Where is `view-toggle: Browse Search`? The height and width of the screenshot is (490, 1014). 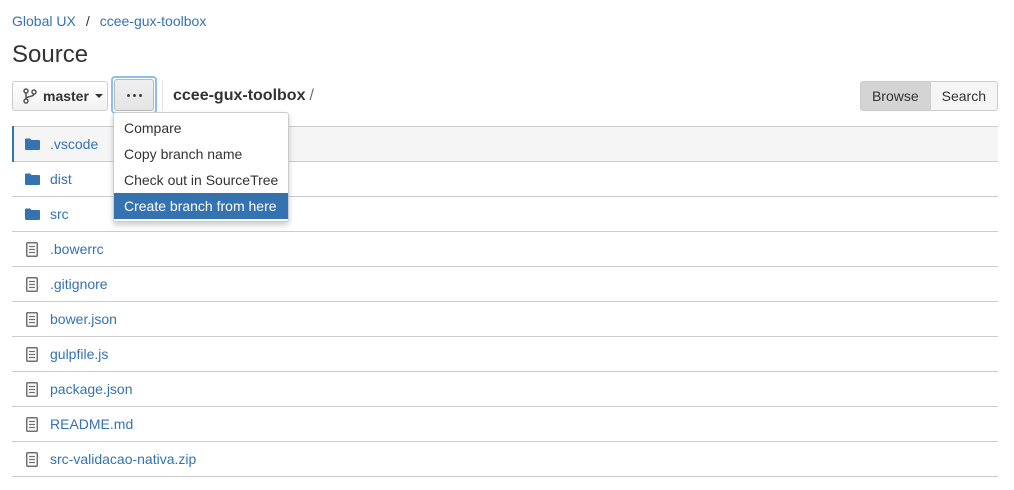
view-toggle: Browse Search is located at coordinates (928, 96).